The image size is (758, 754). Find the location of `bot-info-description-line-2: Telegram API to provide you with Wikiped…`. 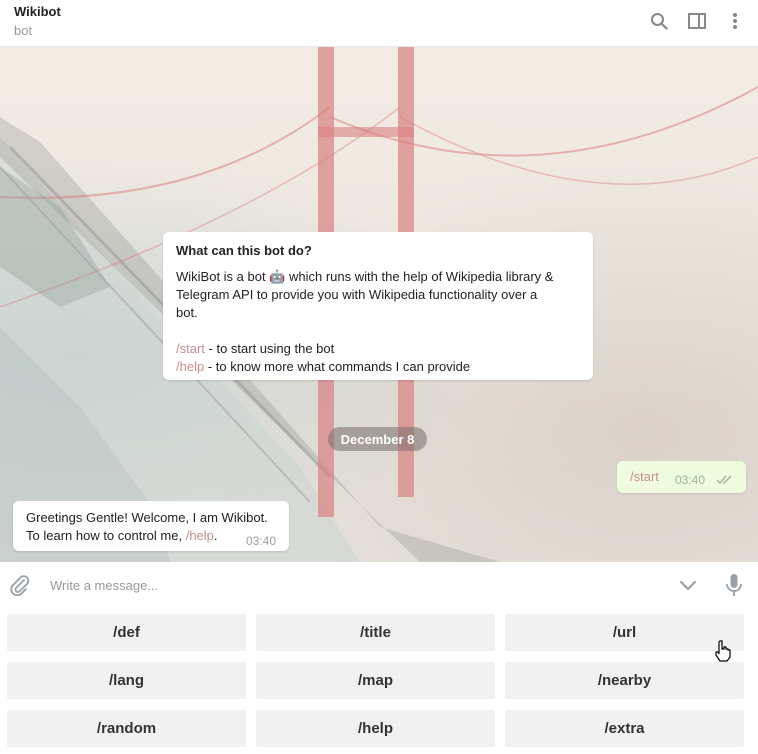

bot-info-description-line-2: Telegram API to provide you with Wikiped… is located at coordinates (357, 294).